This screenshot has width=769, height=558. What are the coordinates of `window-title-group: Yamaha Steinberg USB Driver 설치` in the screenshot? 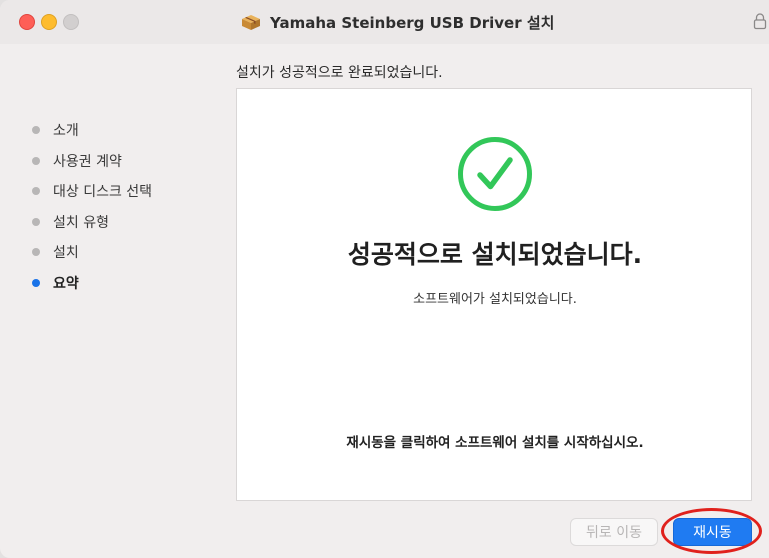 It's located at (397, 22).